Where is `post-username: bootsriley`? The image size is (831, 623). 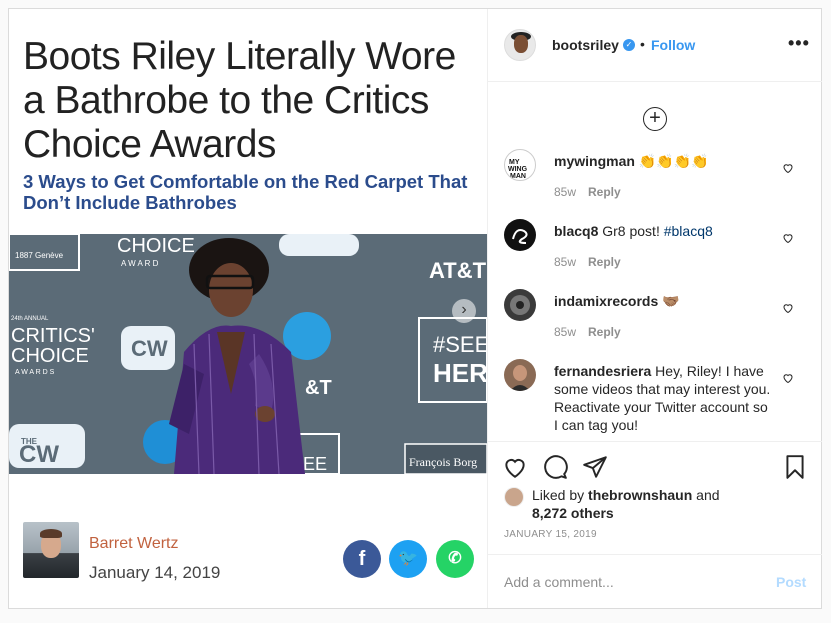
post-username: bootsriley is located at coordinates (585, 45).